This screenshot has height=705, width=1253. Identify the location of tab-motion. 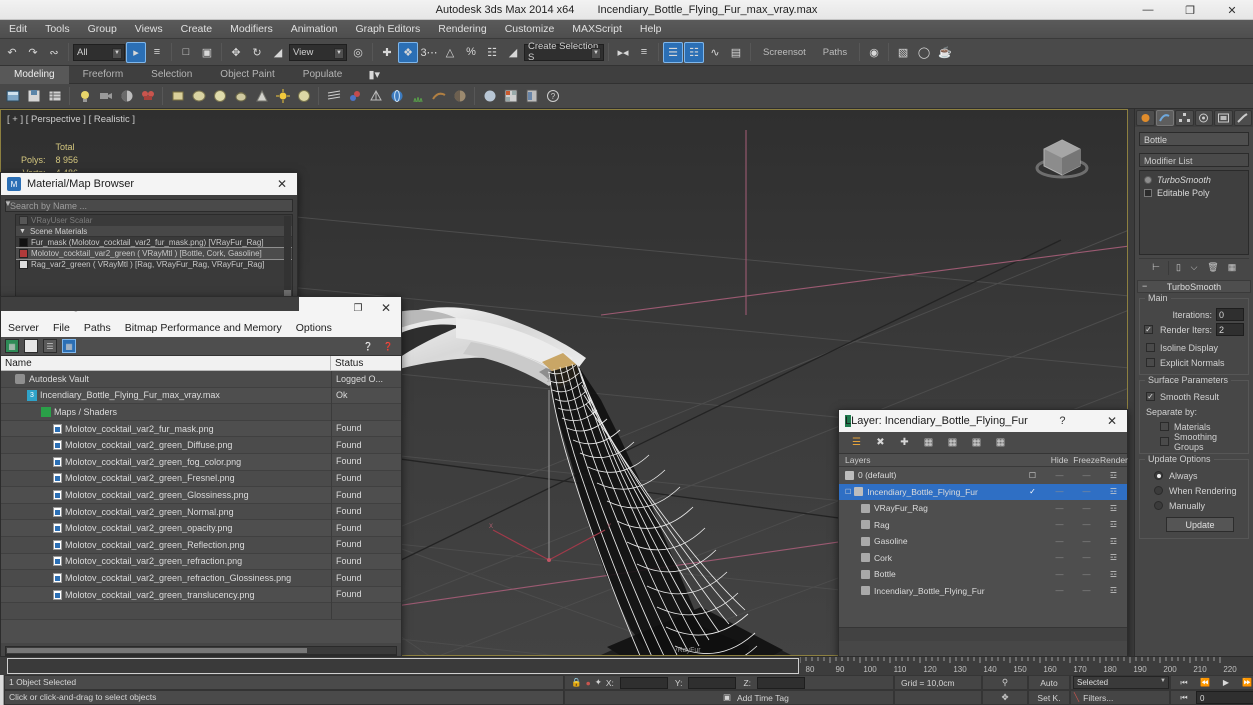
(1203, 118).